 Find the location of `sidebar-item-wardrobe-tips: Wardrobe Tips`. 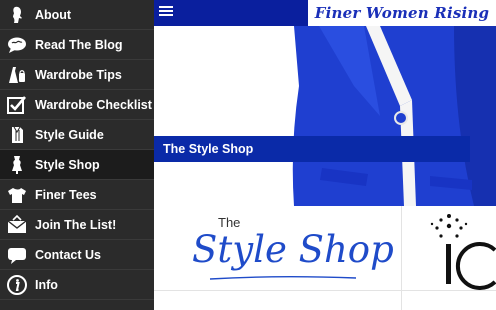

sidebar-item-wardrobe-tips: Wardrobe Tips is located at coordinates (77, 75).